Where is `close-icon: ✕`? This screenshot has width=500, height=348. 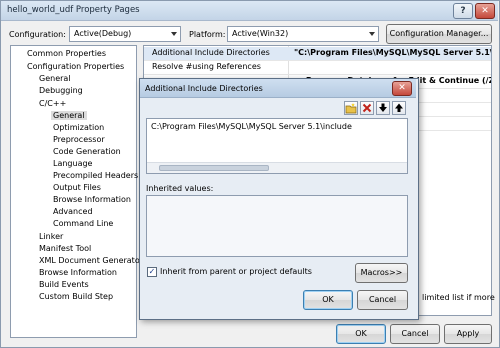 close-icon: ✕ is located at coordinates (485, 11).